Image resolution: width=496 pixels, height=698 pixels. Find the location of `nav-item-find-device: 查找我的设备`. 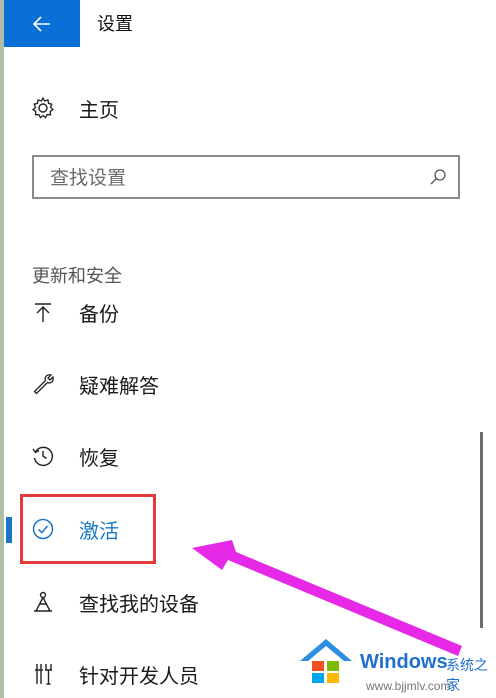

nav-item-find-device: 查找我的设备 is located at coordinates (114, 602).